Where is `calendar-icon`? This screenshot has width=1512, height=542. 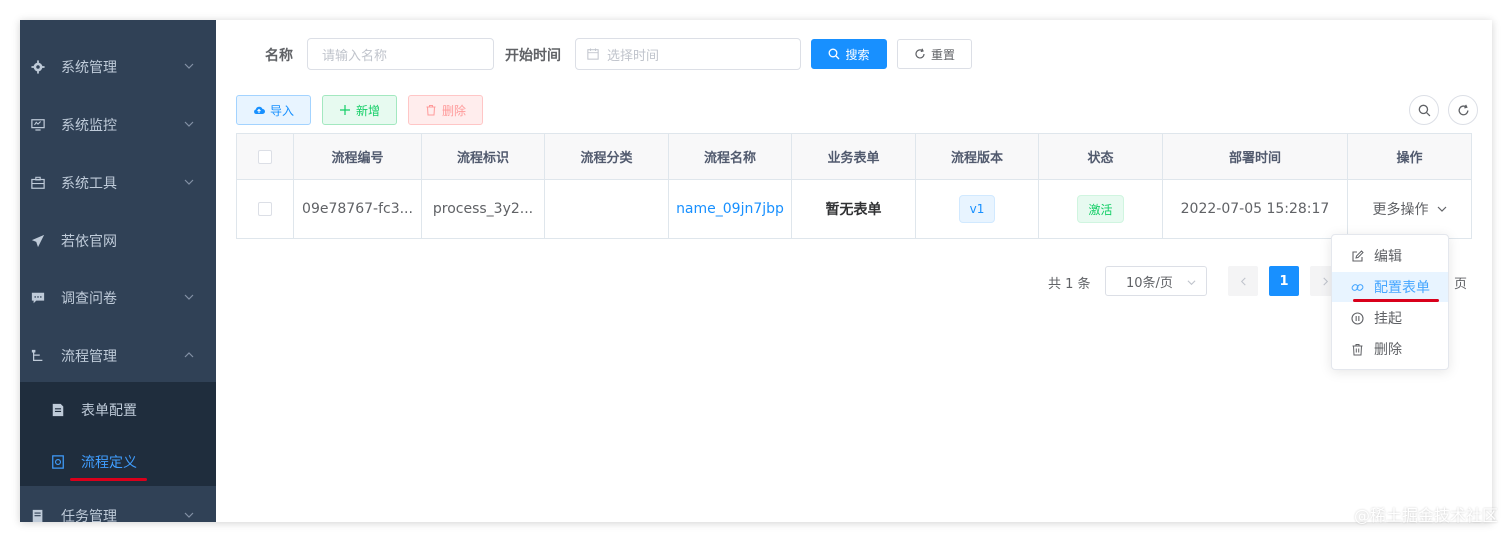 calendar-icon is located at coordinates (593, 54).